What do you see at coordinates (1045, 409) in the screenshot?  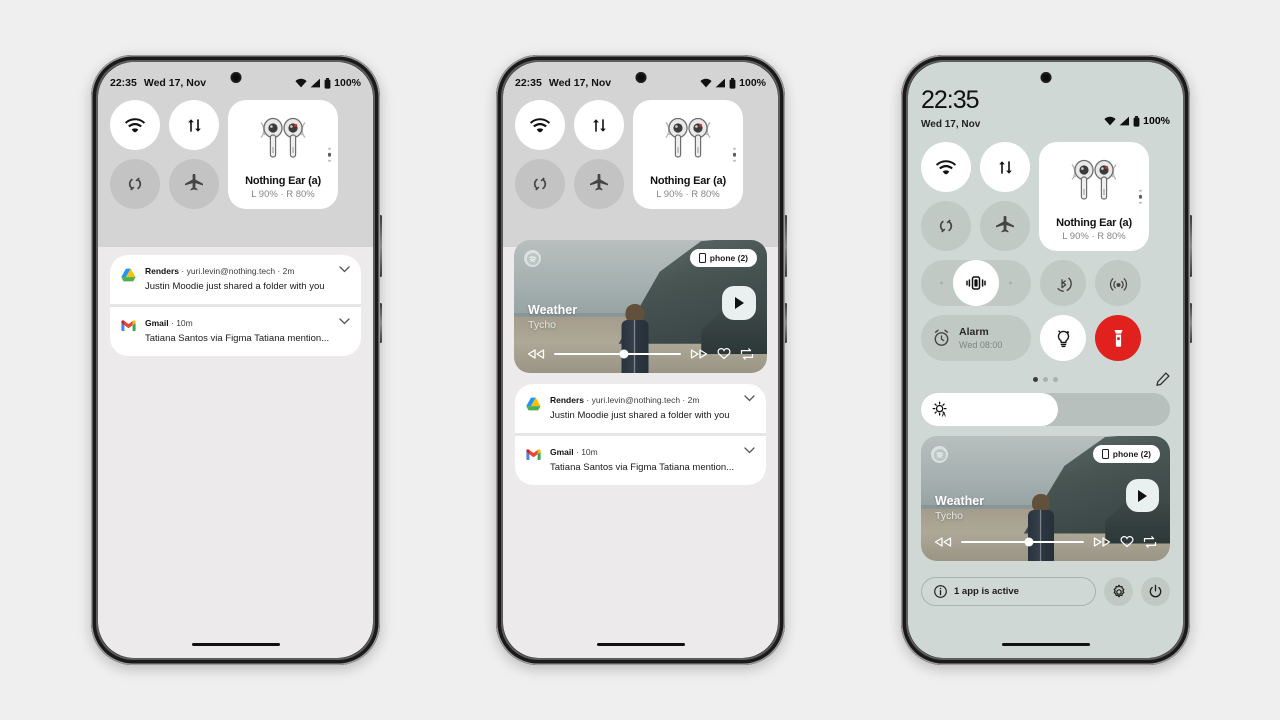 I see `brightness-slider: A` at bounding box center [1045, 409].